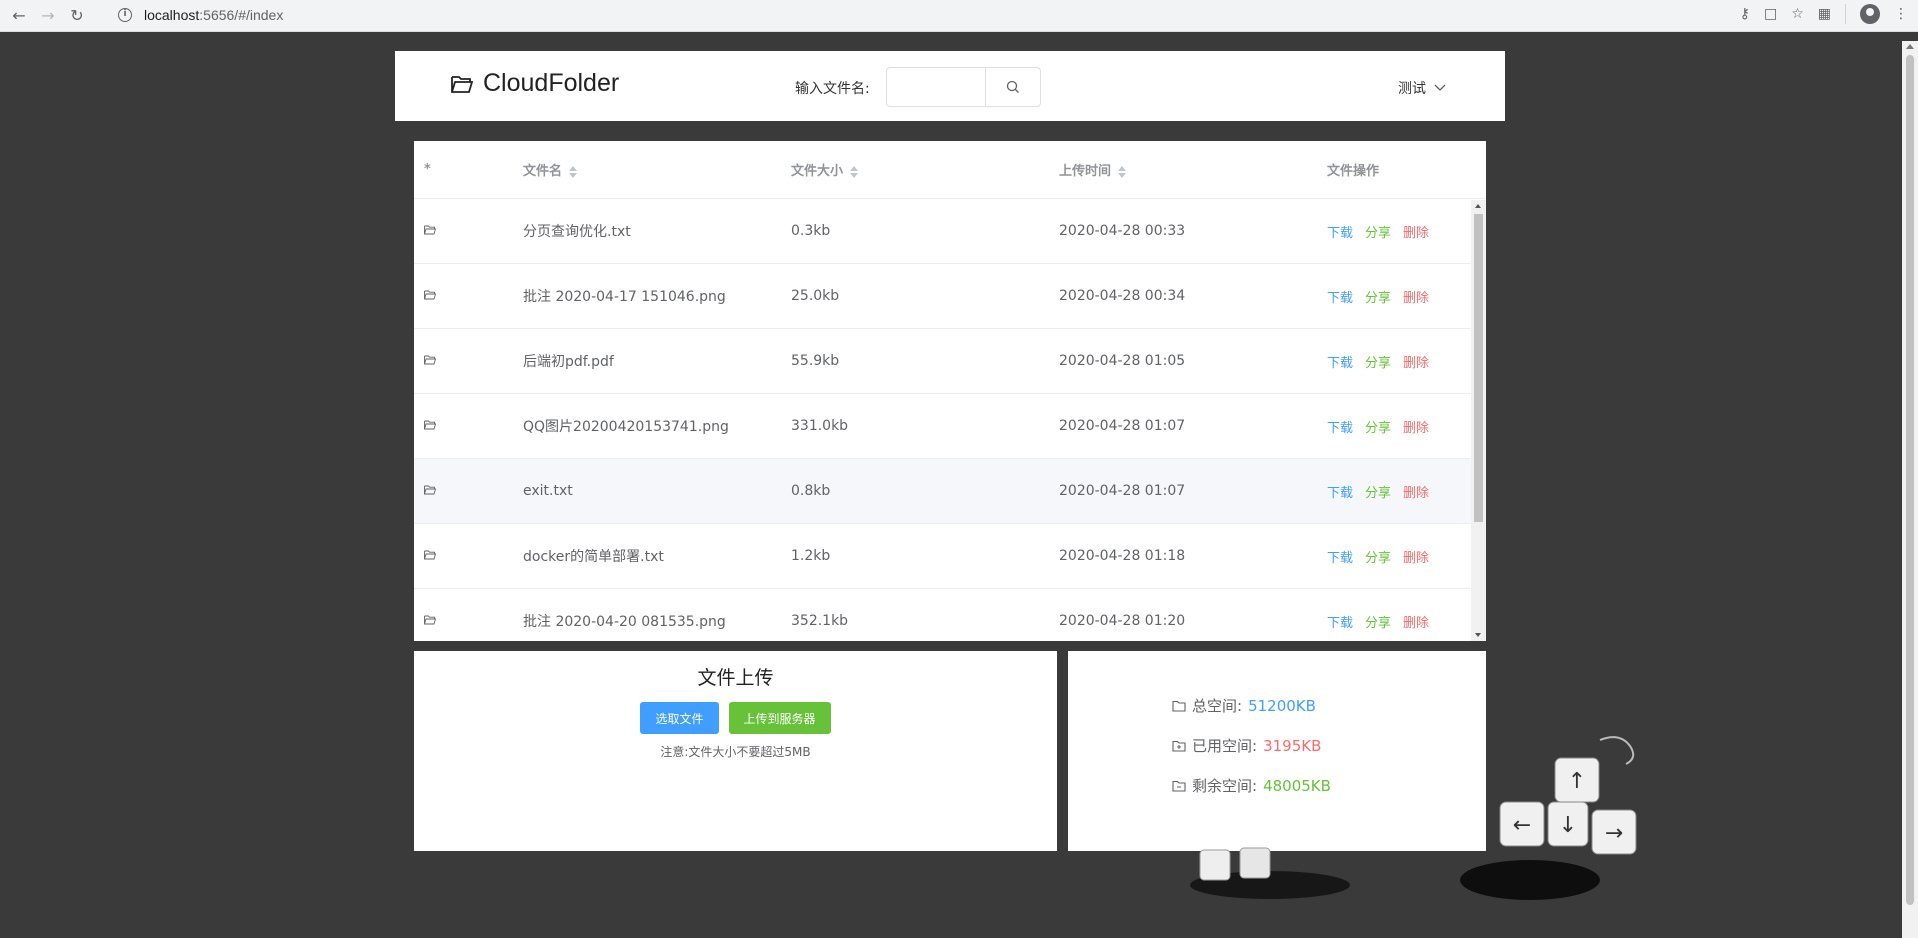 This screenshot has height=938, width=1918. Describe the element at coordinates (548, 491) in the screenshot. I see `file-name: exit.txt` at that location.